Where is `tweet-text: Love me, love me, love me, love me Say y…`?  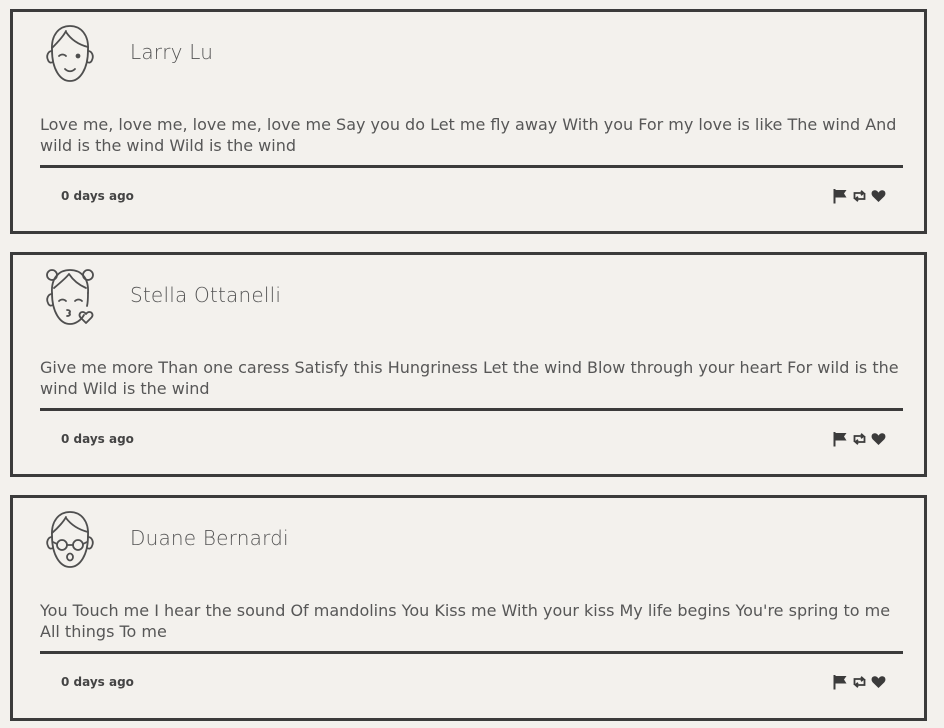 tweet-text: Love me, love me, love me, love me Say y… is located at coordinates (468, 135).